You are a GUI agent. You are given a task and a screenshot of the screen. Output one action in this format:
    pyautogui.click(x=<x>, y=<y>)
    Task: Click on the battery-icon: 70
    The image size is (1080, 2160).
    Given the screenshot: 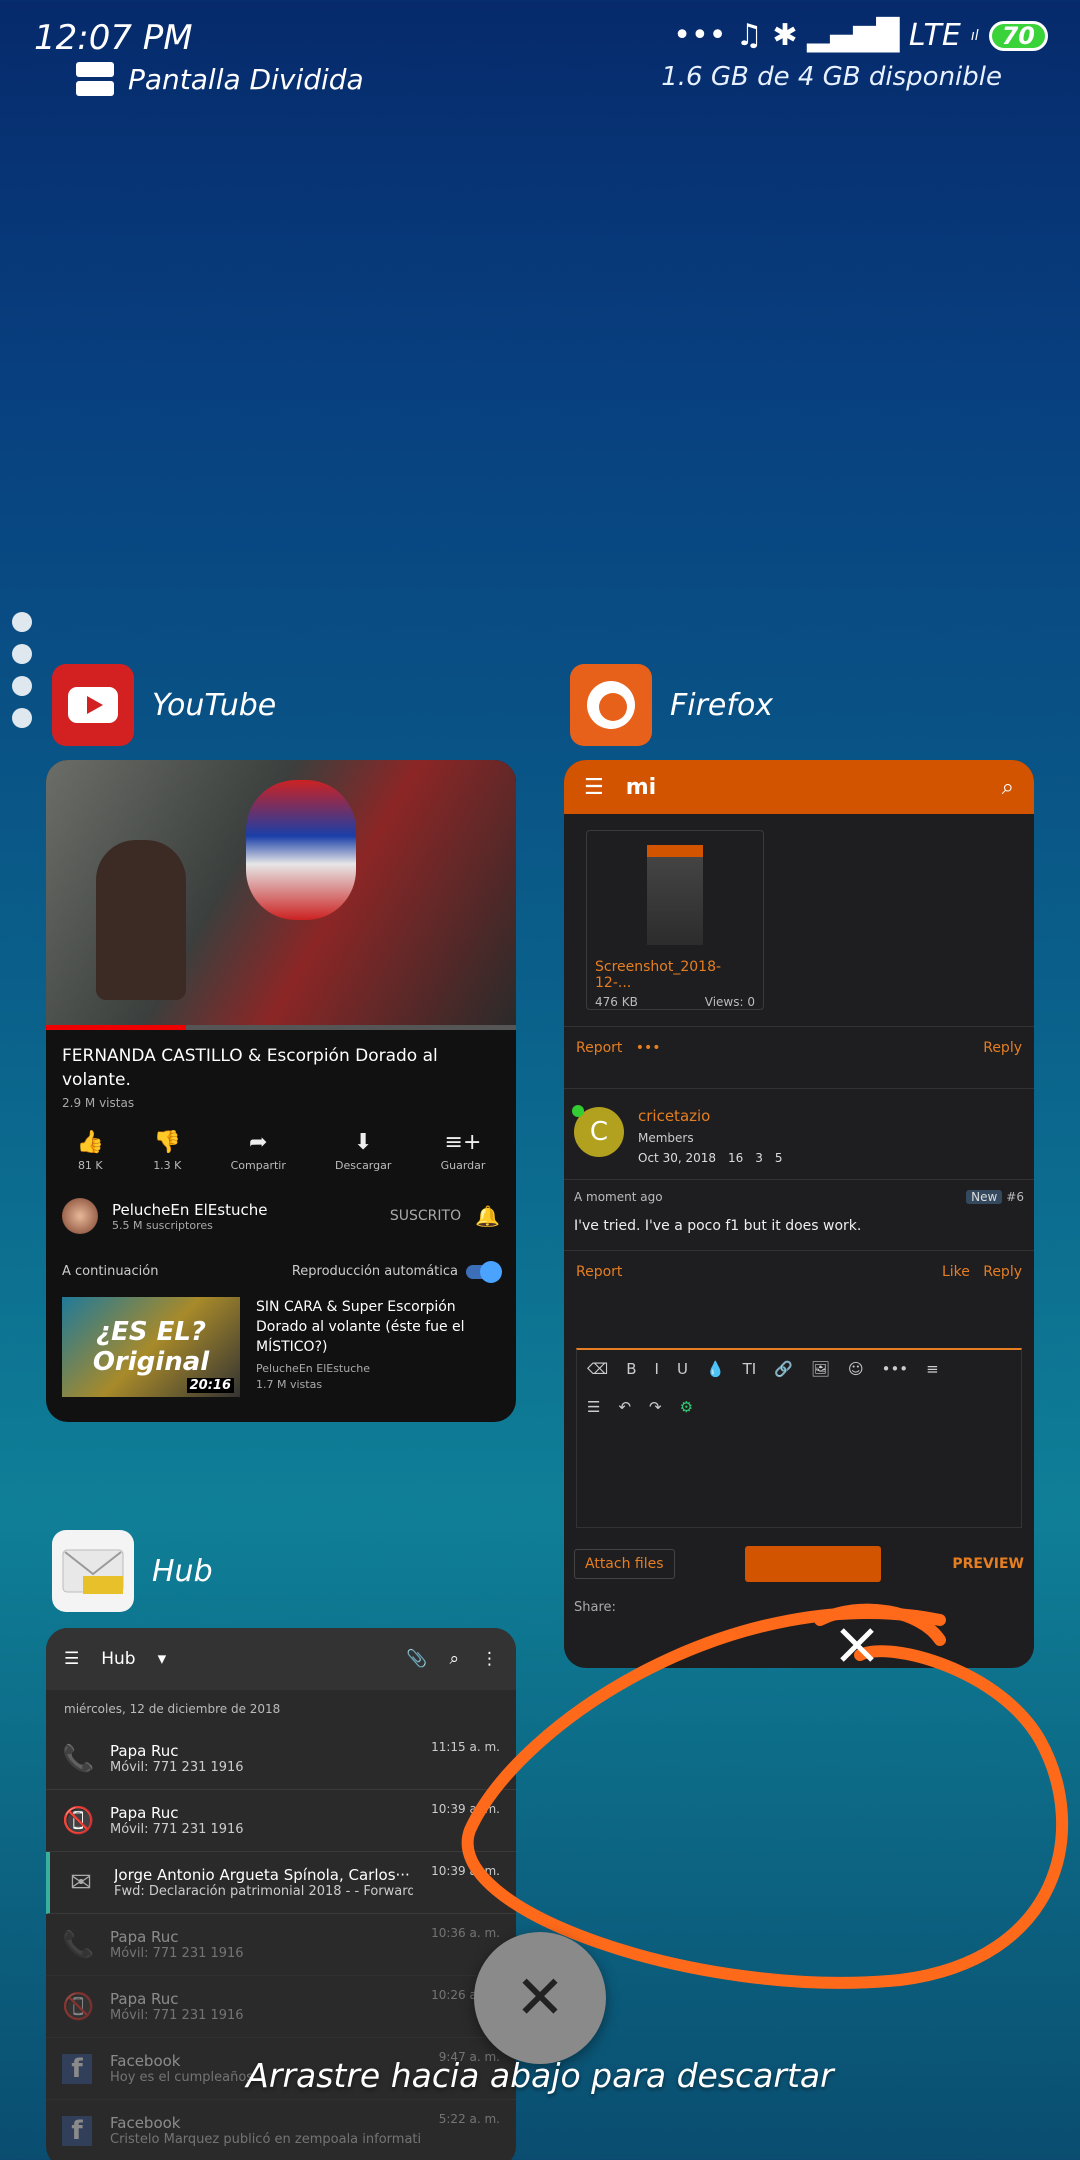 What is the action you would take?
    pyautogui.click(x=1018, y=35)
    